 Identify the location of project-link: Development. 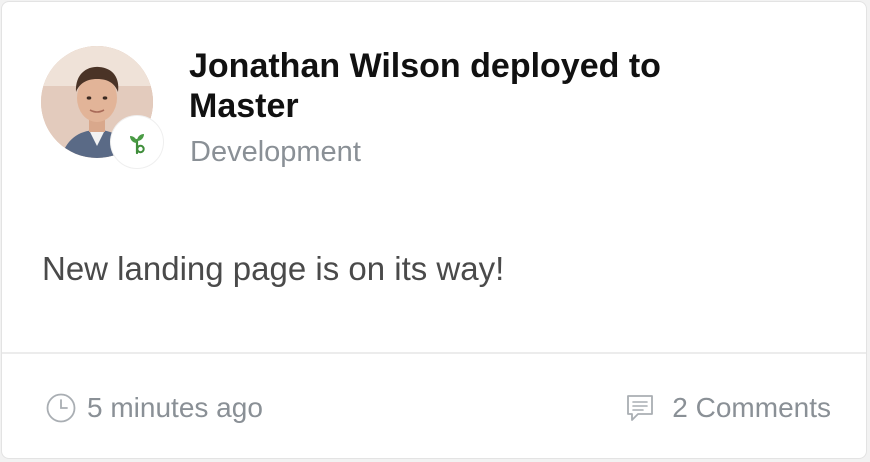
(275, 152).